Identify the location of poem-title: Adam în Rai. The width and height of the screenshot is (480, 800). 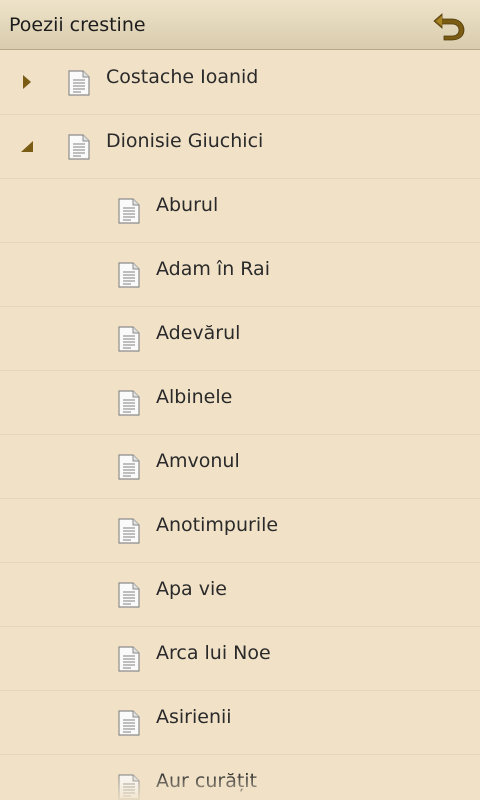
(213, 269).